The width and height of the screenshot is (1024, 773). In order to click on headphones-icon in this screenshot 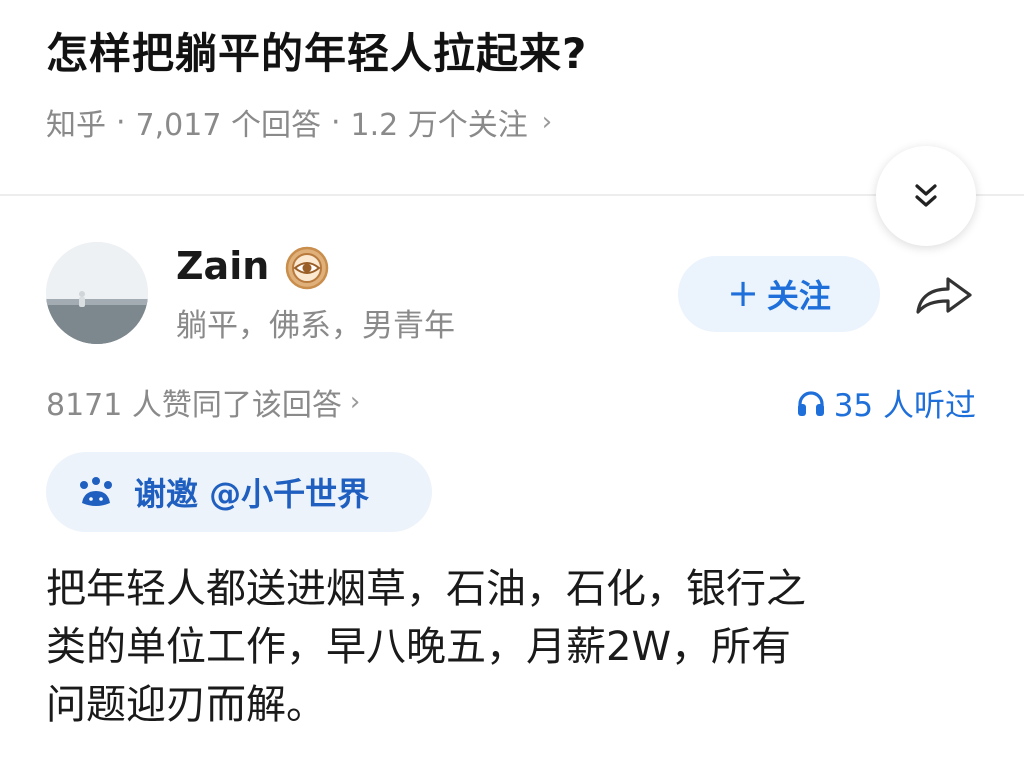, I will do `click(810, 403)`.